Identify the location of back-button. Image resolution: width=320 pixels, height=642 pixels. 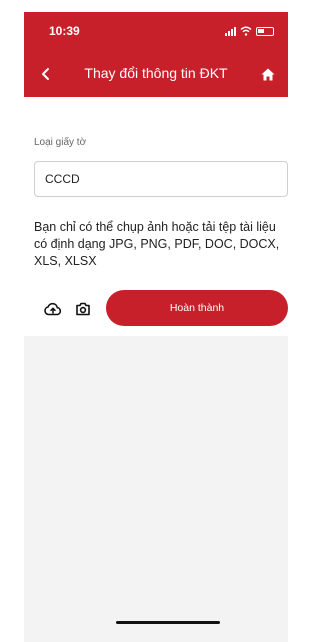
(46, 74).